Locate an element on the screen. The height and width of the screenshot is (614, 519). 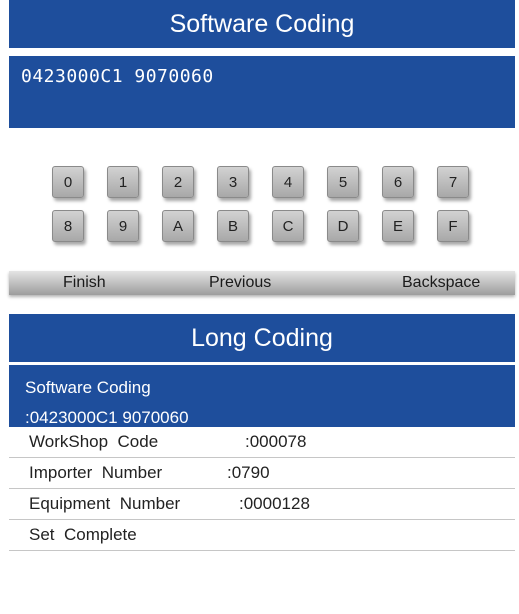
key-8: 8 is located at coordinates (68, 226).